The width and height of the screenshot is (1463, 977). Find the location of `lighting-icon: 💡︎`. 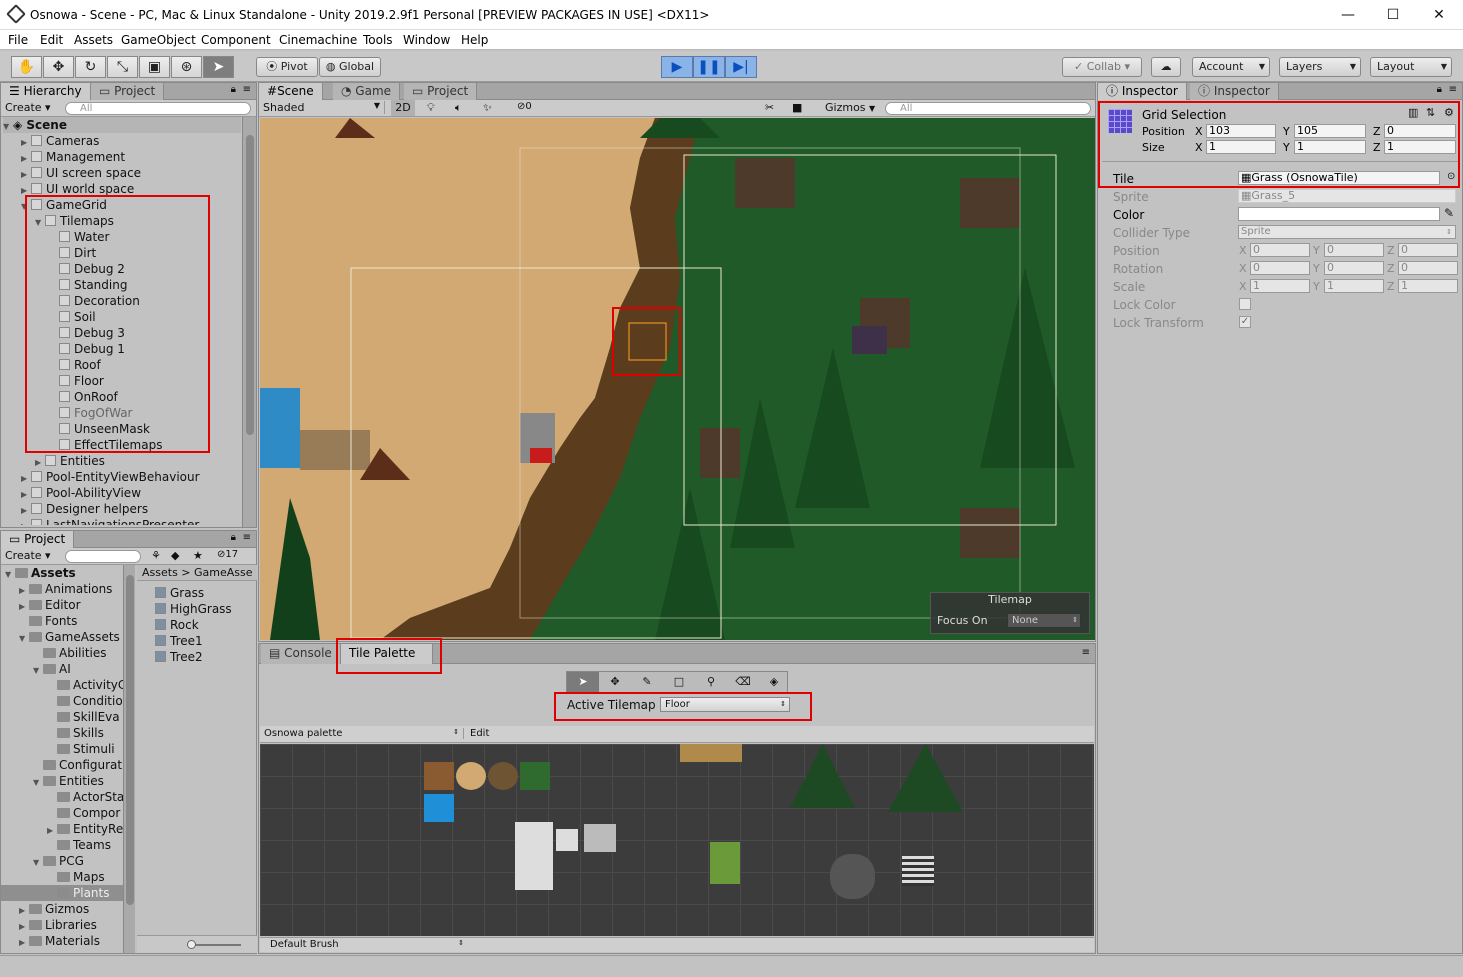

lighting-icon: 💡︎ is located at coordinates (431, 108).